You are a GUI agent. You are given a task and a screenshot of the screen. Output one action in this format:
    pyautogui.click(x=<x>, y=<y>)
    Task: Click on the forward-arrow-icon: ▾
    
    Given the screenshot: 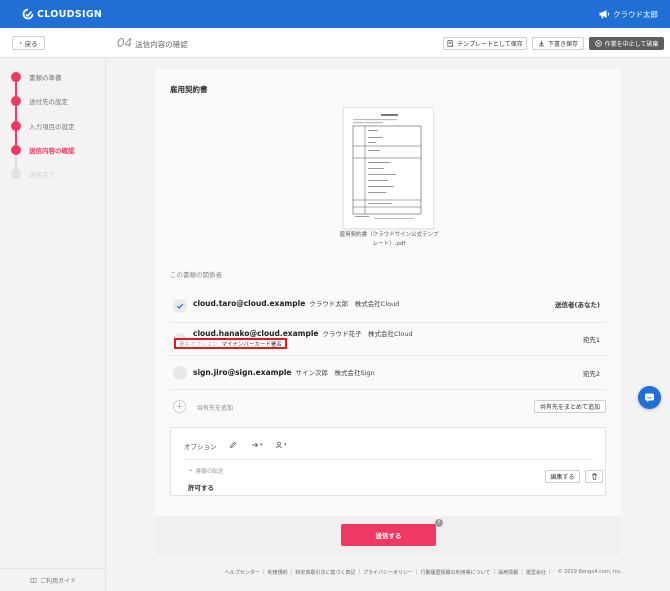 What is the action you would take?
    pyautogui.click(x=257, y=445)
    